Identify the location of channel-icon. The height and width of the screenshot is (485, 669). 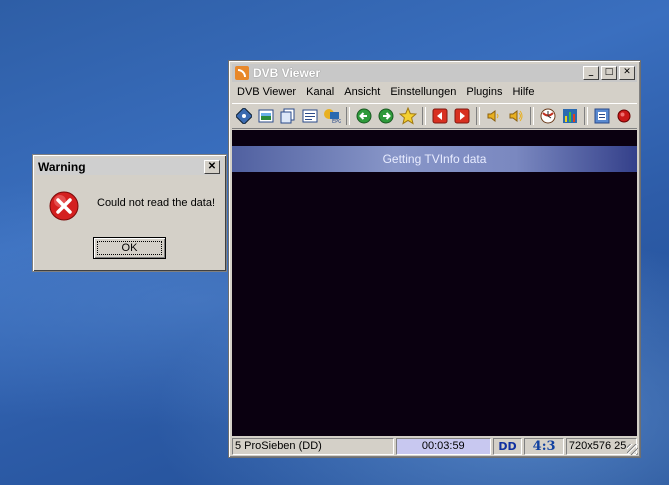
(244, 116).